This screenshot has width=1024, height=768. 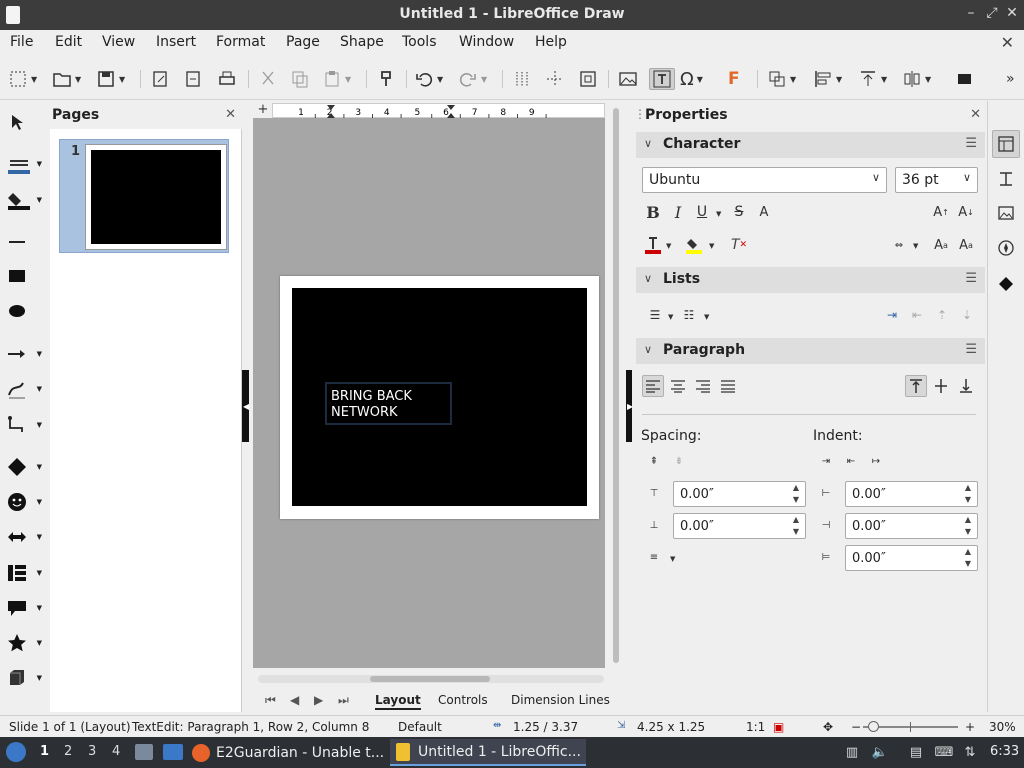 I want to click on zoom-page-icon, so click(x=588, y=79).